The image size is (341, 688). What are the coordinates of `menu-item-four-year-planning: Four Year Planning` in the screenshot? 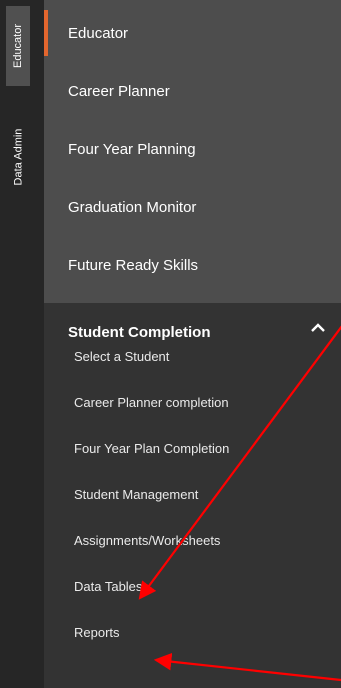 It's located at (192, 149).